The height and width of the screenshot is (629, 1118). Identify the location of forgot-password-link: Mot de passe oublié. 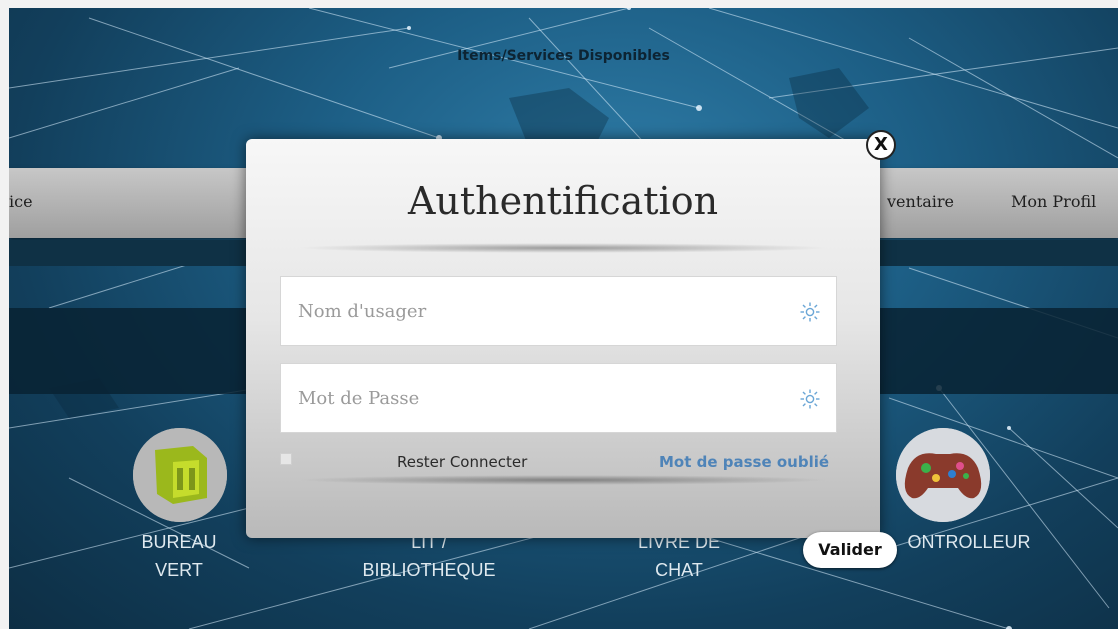
(744, 462).